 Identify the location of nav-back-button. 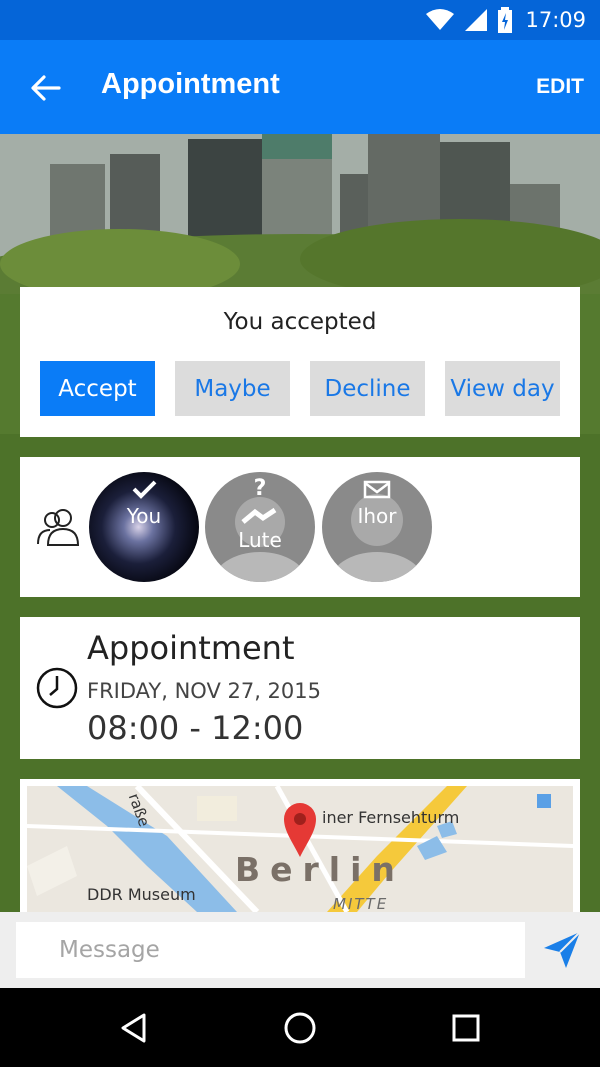
(134, 1028).